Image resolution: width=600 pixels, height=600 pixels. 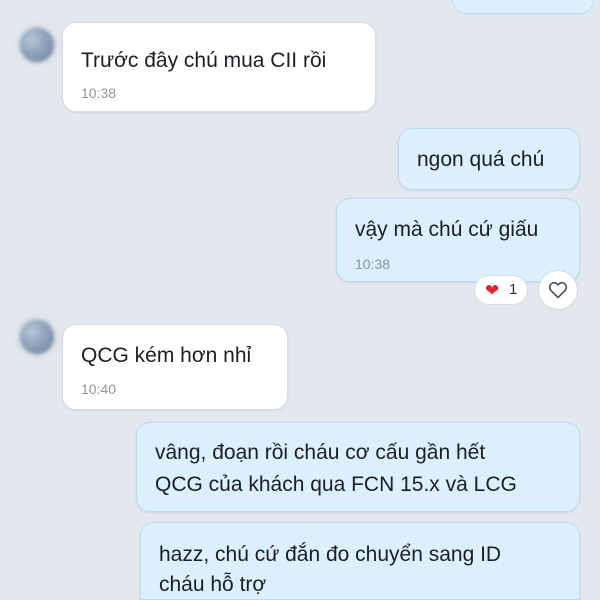 I want to click on message-text: vậy mà chú cứ giấu, so click(x=447, y=229).